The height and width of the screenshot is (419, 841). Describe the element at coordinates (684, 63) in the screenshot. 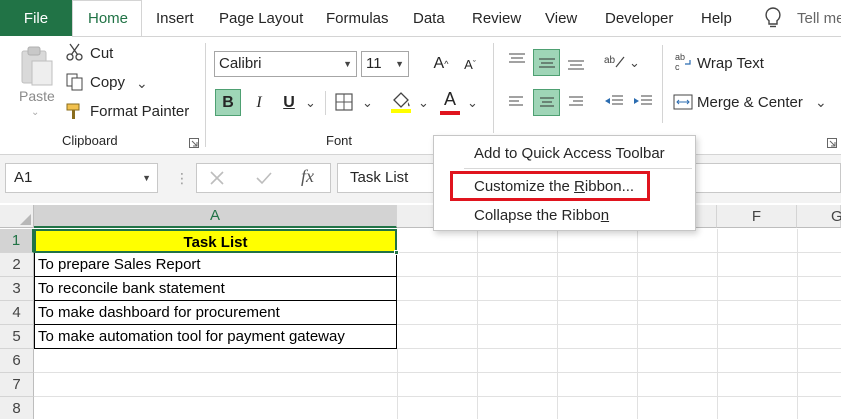

I see `wrap-text-icon: ab c` at that location.